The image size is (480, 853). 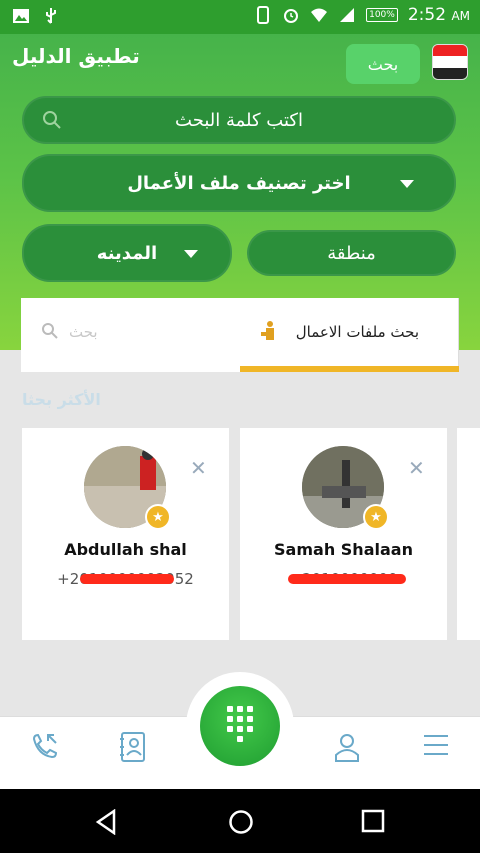 I want to click on profile-card: ★ ✕ Samah Shalaan +2010000000, so click(x=343, y=534).